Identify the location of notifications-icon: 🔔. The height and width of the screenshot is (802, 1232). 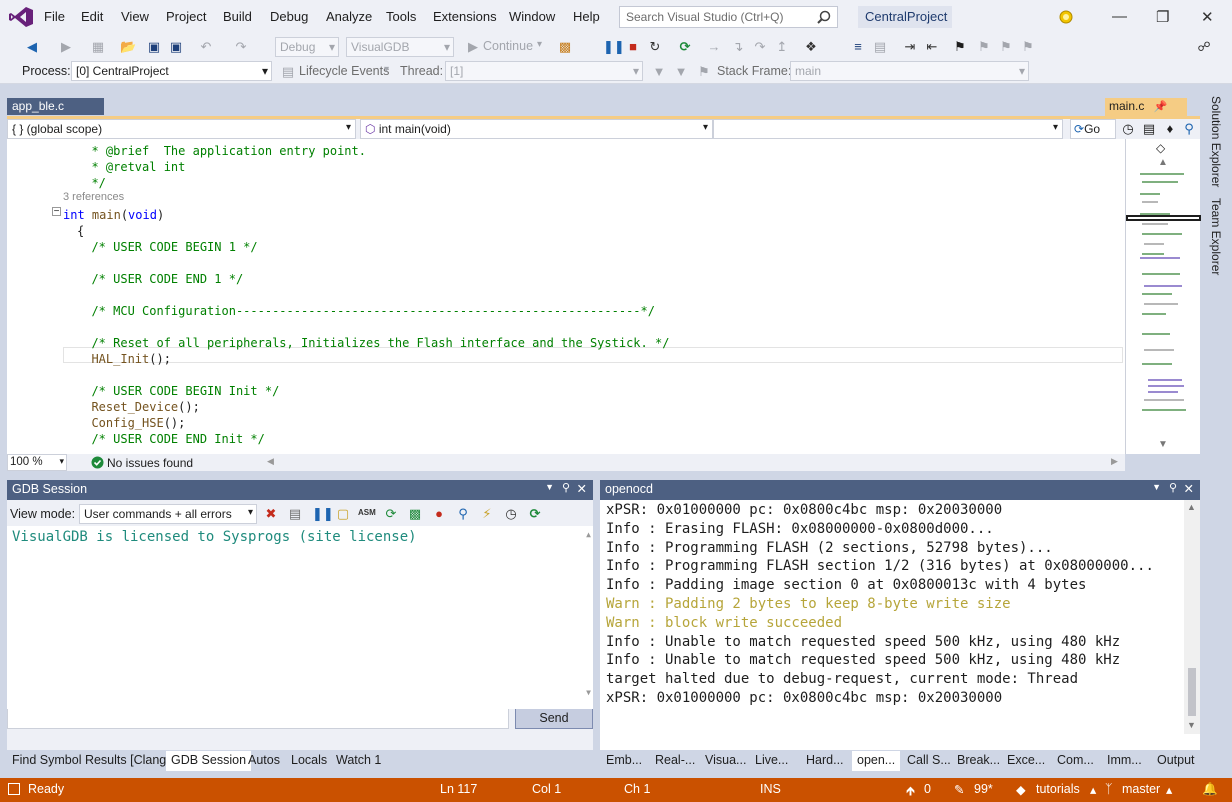
(1210, 789).